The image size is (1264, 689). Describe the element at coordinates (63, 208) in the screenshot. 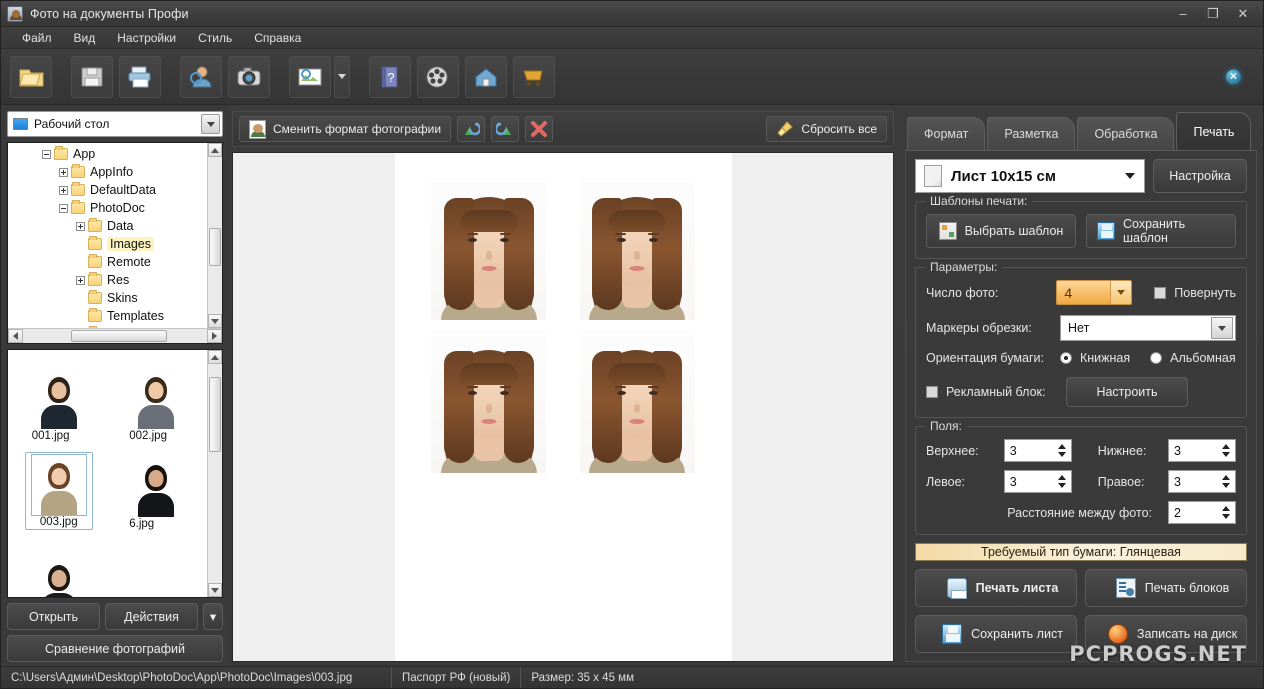

I see `collapse-icon` at that location.